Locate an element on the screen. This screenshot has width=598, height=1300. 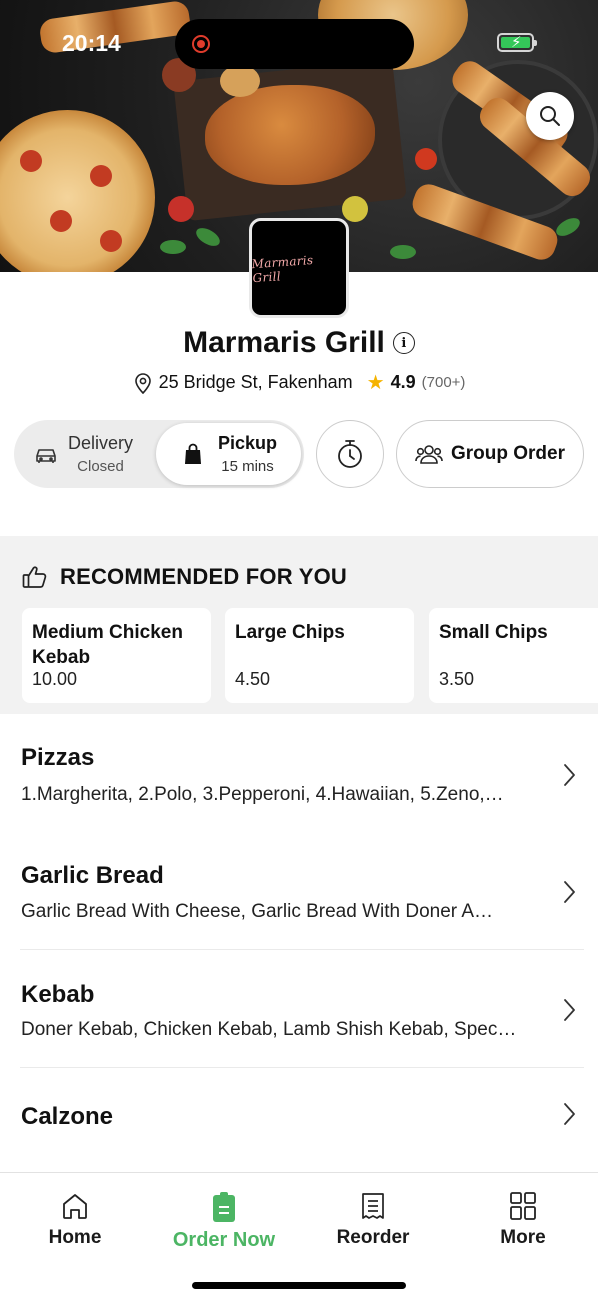
category-name: Kebab is located at coordinates (58, 994).